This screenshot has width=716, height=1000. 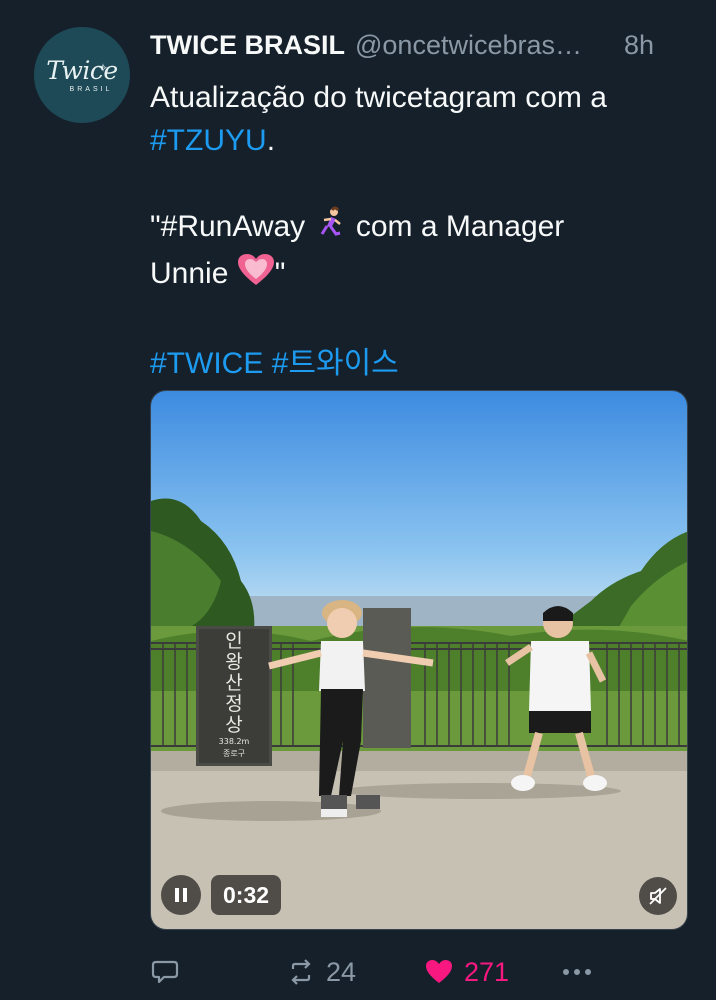 What do you see at coordinates (331, 229) in the screenshot?
I see `woman-running-icon` at bounding box center [331, 229].